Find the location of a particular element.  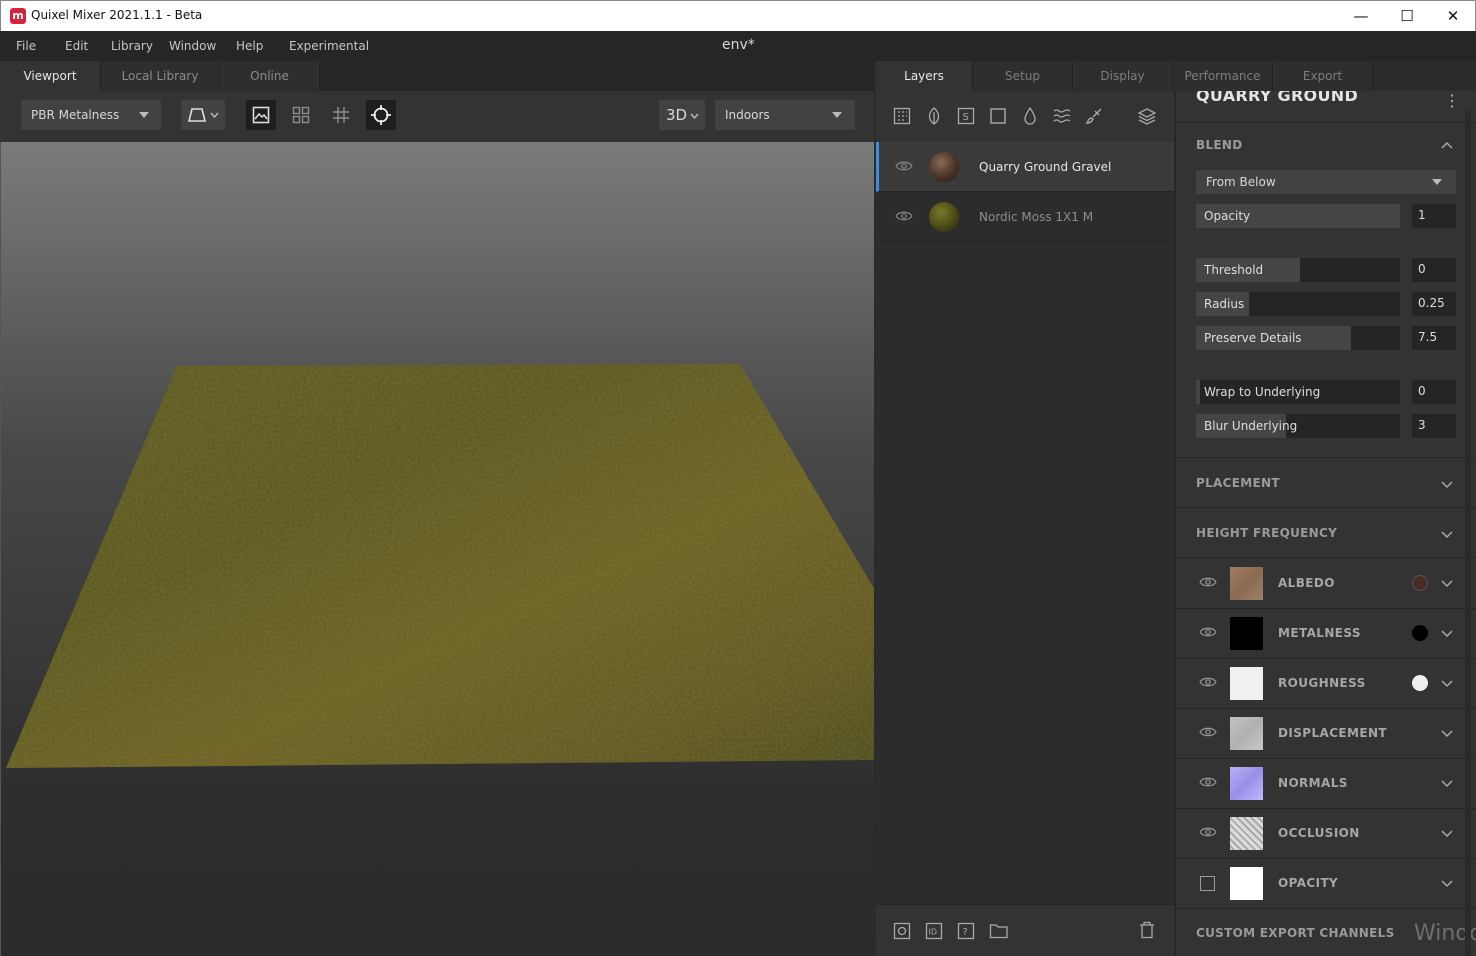

radius-value-field: 0.25 is located at coordinates (1434, 304).